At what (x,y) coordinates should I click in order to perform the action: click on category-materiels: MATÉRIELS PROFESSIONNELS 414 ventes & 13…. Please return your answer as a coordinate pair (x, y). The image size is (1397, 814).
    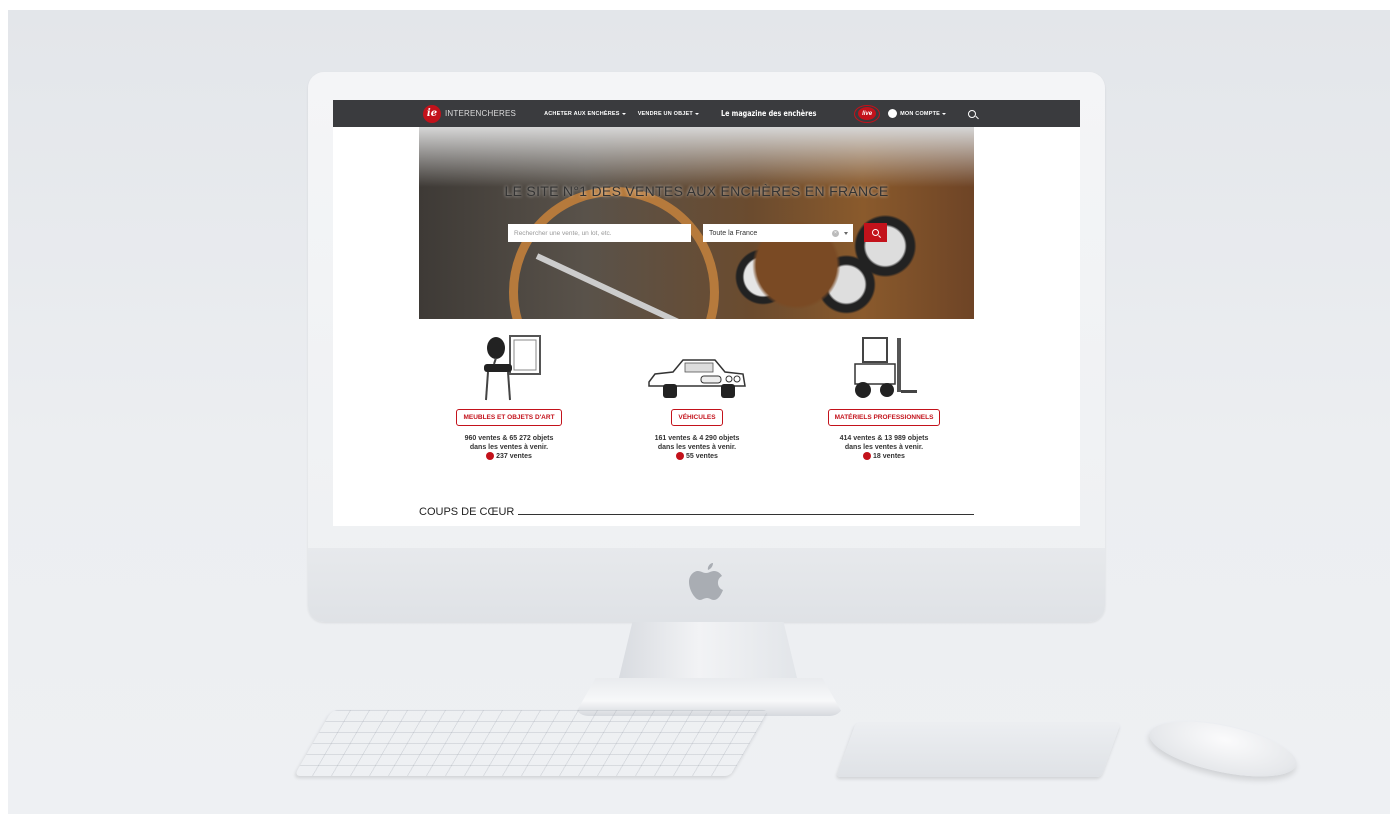
    Looking at the image, I should click on (884, 396).